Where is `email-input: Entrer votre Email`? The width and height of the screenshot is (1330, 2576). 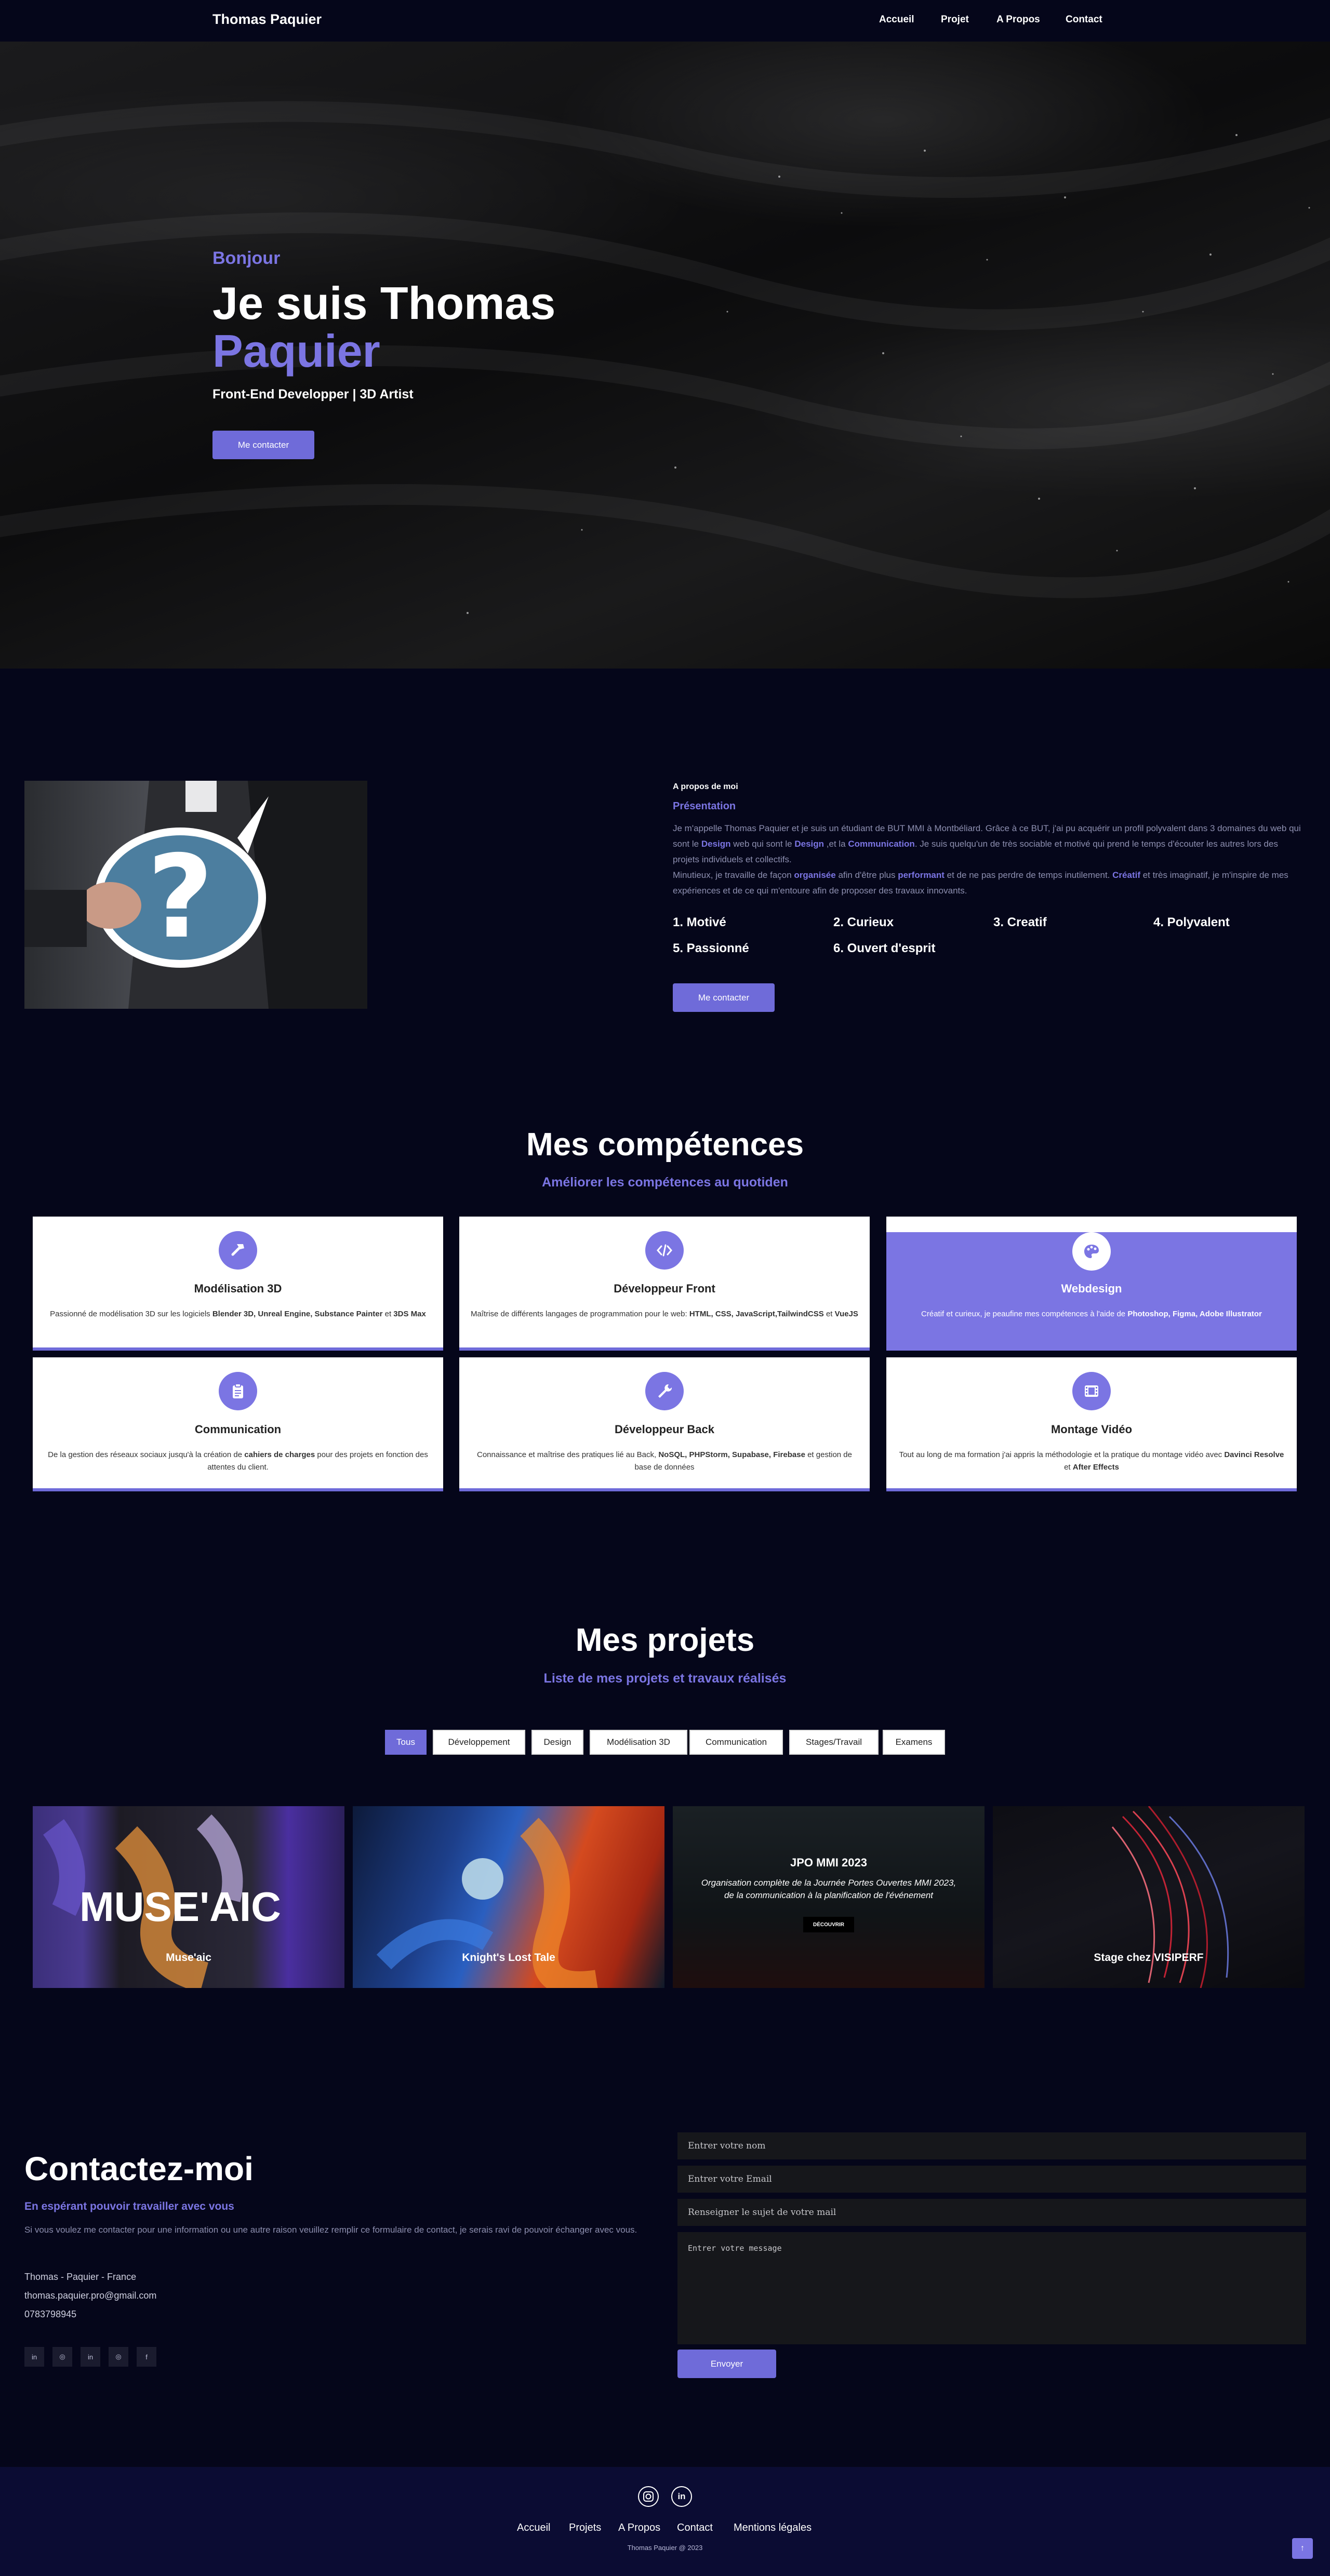
email-input: Entrer votre Email is located at coordinates (991, 2179).